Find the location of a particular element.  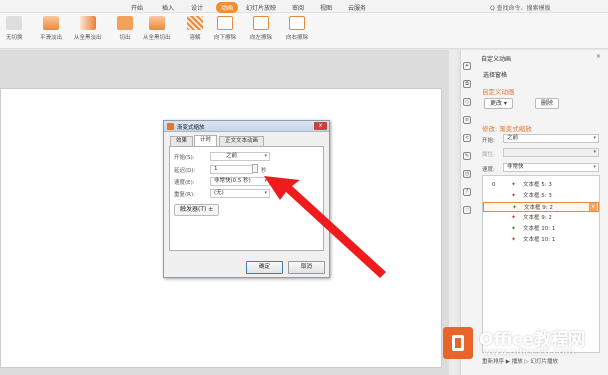

office-logo-icon is located at coordinates (458, 343).